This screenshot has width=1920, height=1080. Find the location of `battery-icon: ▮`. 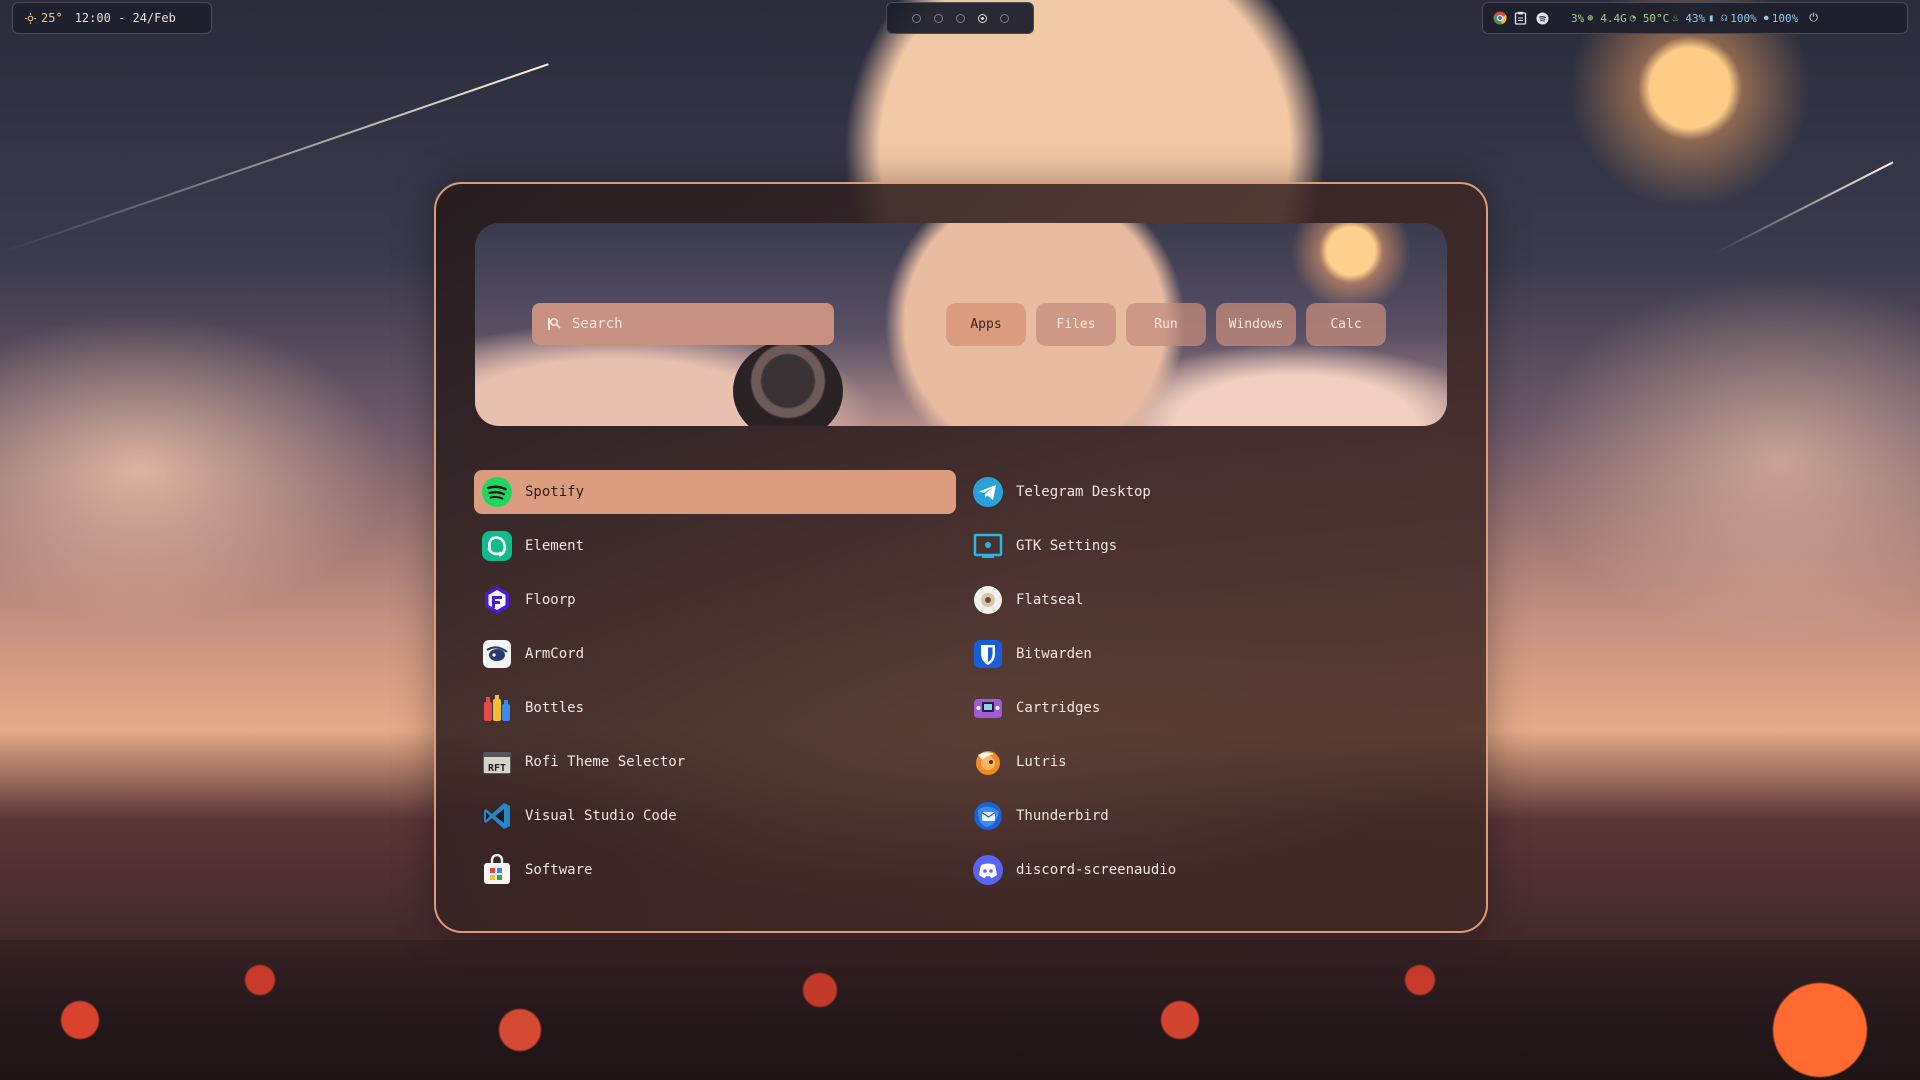

battery-icon: ▮ is located at coordinates (1711, 18).